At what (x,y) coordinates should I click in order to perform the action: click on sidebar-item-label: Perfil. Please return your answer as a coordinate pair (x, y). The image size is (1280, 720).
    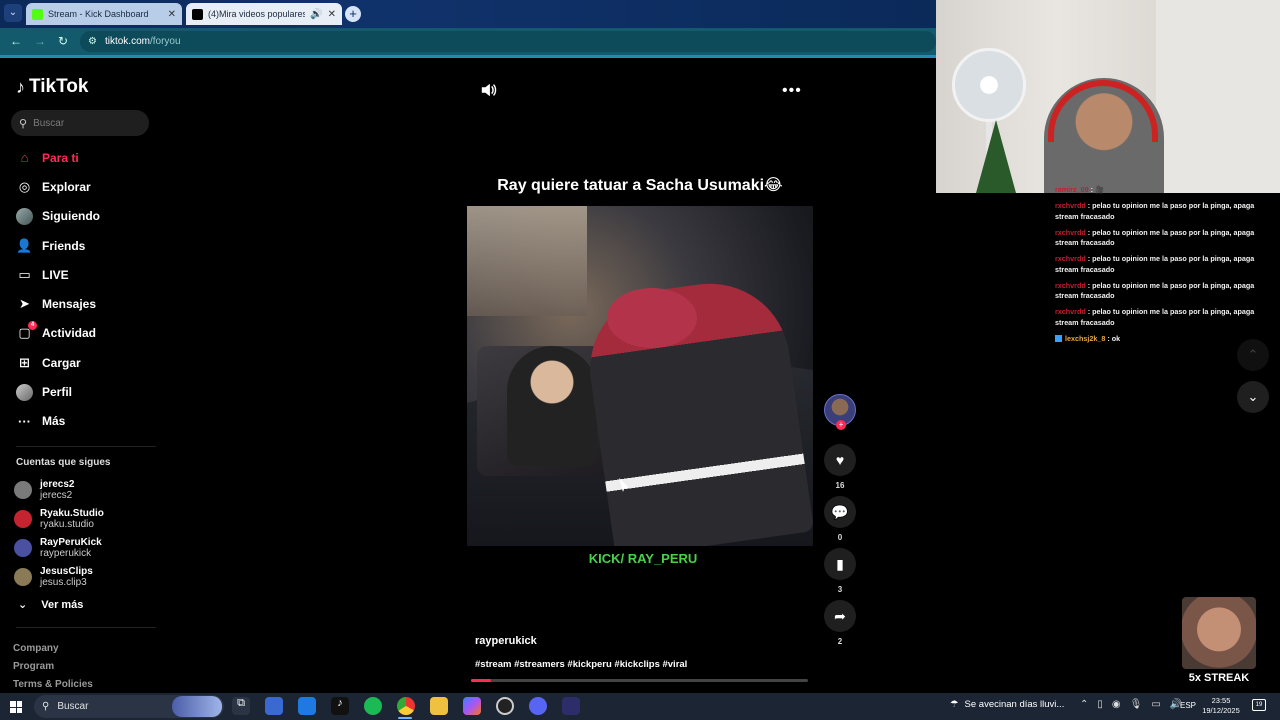
    Looking at the image, I should click on (57, 392).